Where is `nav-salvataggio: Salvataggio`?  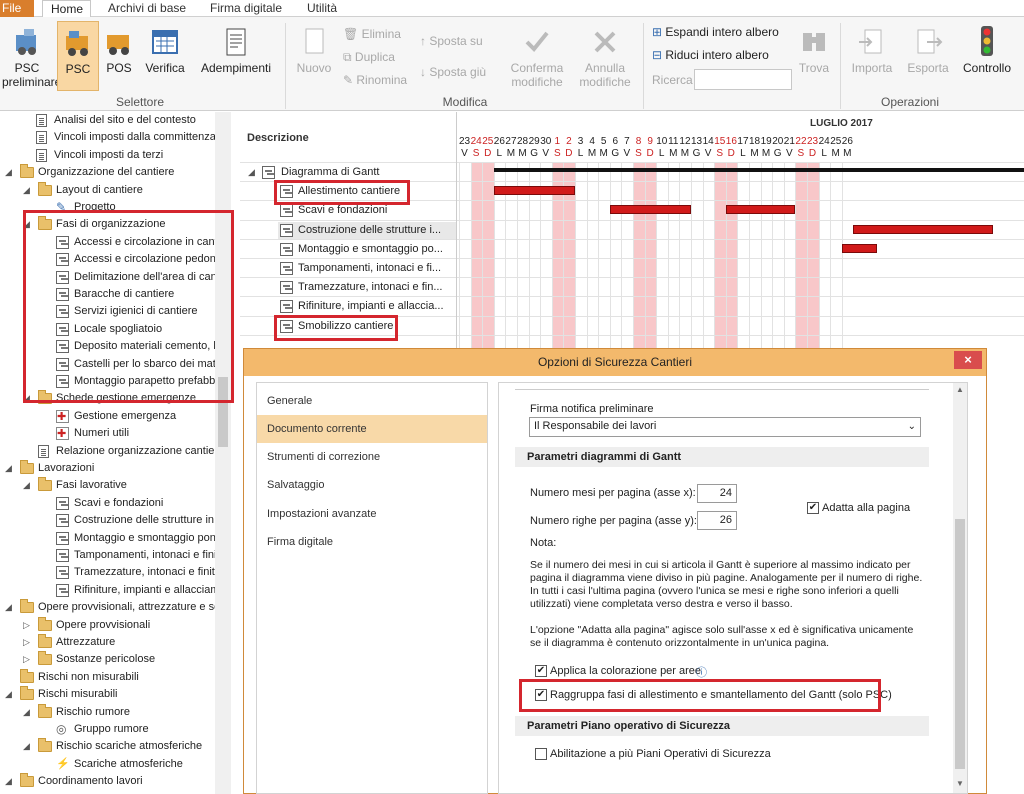
nav-salvataggio: Salvataggio is located at coordinates (372, 485).